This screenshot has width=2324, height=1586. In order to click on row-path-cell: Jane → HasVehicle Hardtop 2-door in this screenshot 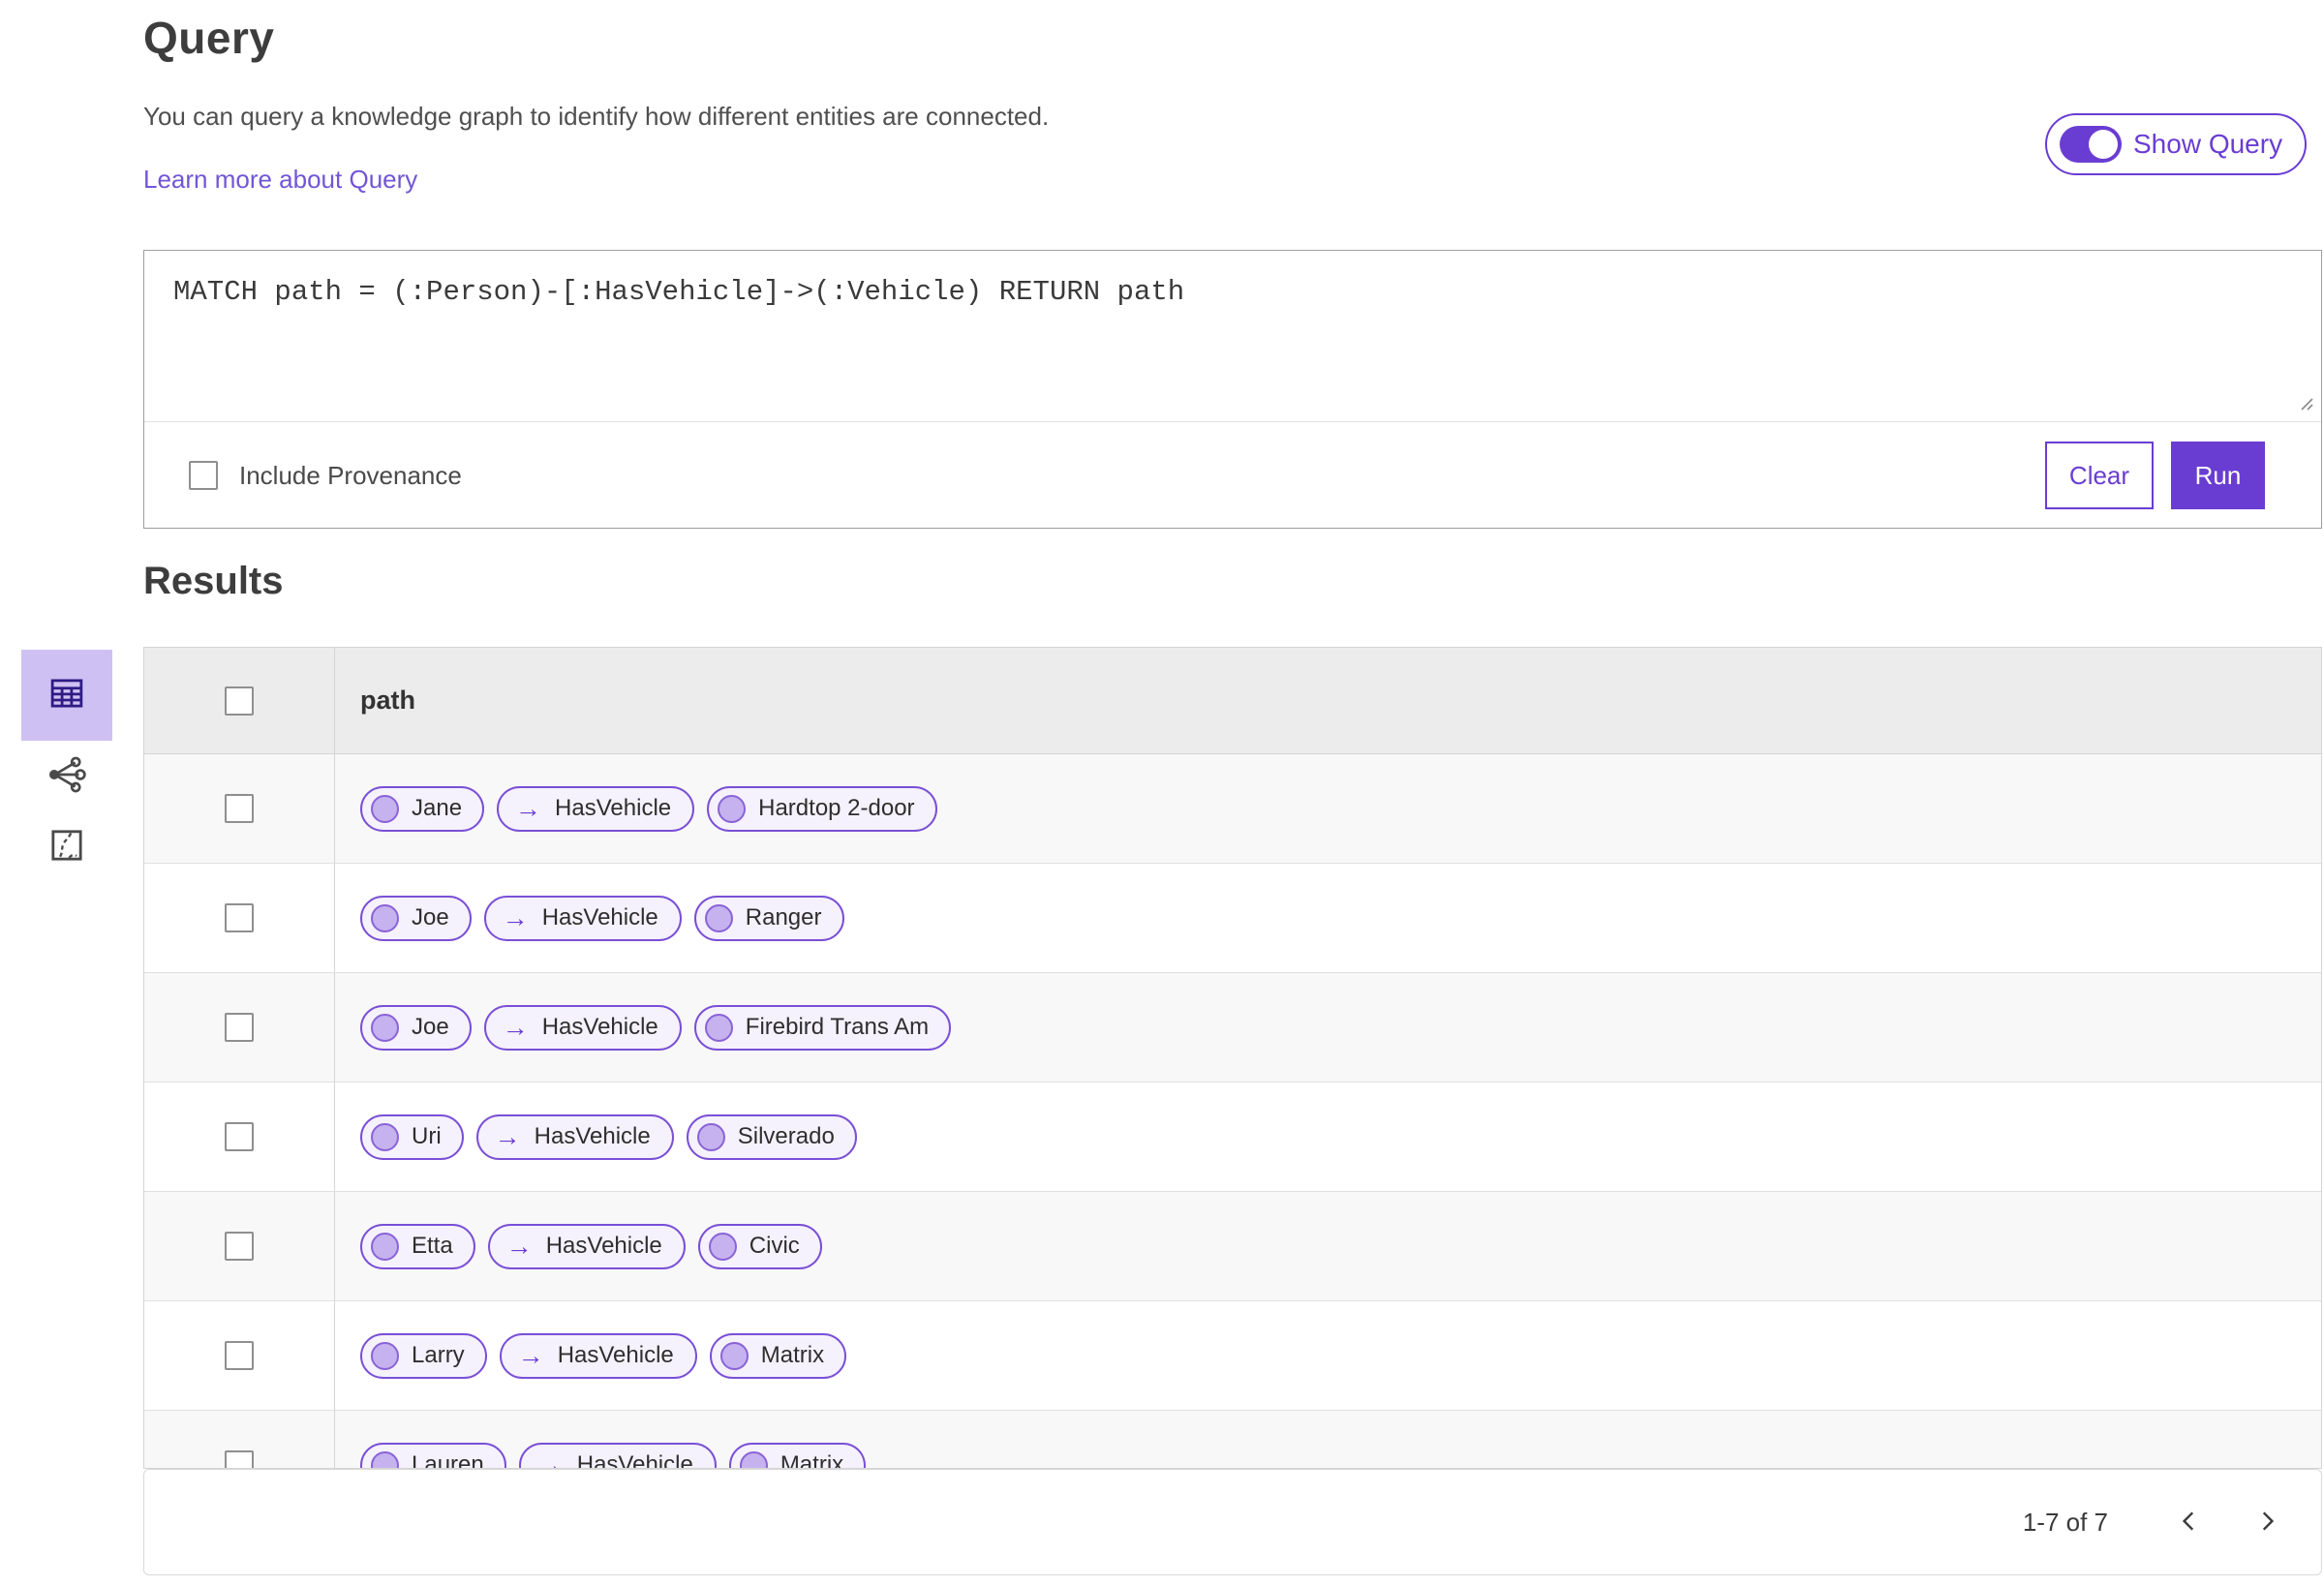, I will do `click(1328, 808)`.